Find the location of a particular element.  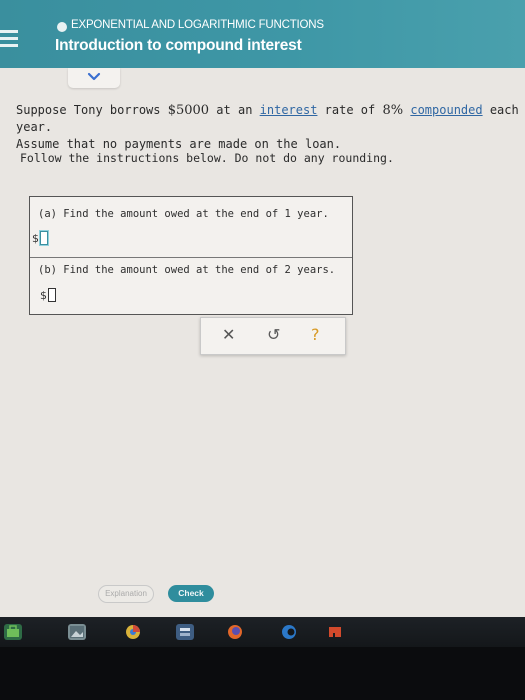

store-icon is located at coordinates (13, 632).